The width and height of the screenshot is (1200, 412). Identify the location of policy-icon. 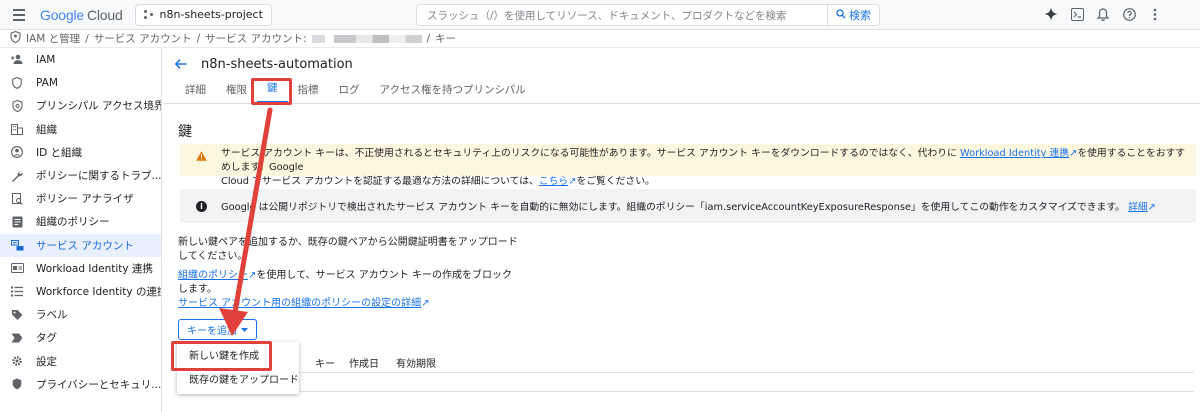
(17, 106).